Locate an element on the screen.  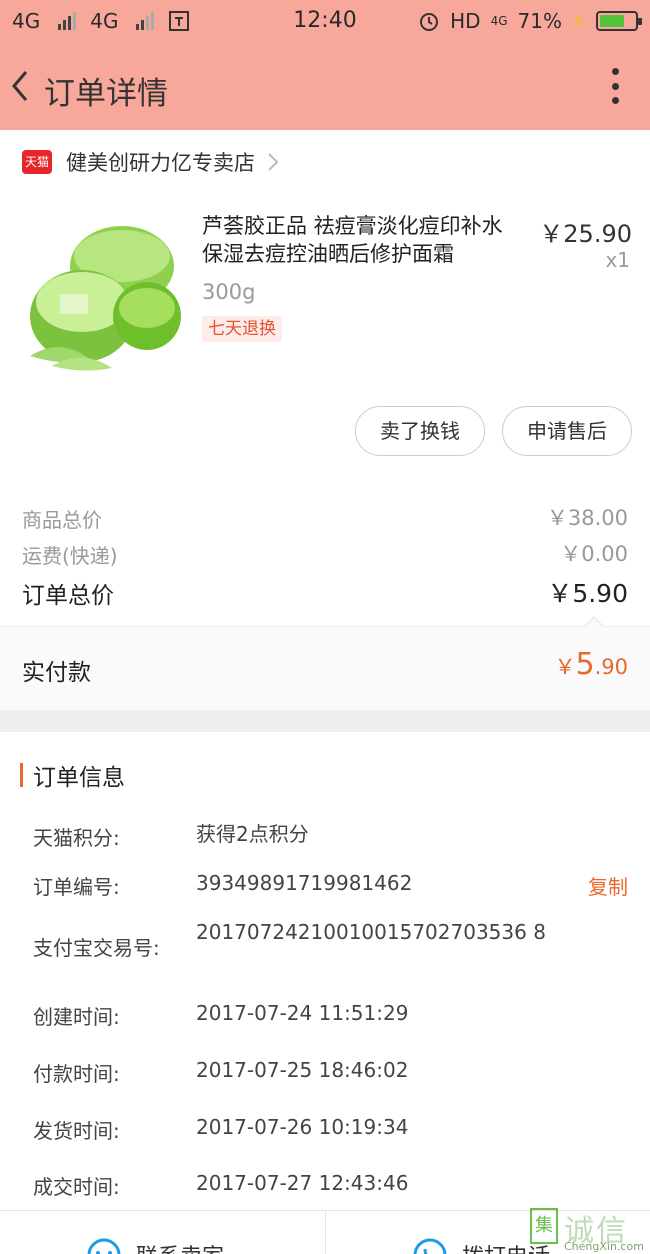
watermark-url: ChengXin.com is located at coordinates (604, 1246).